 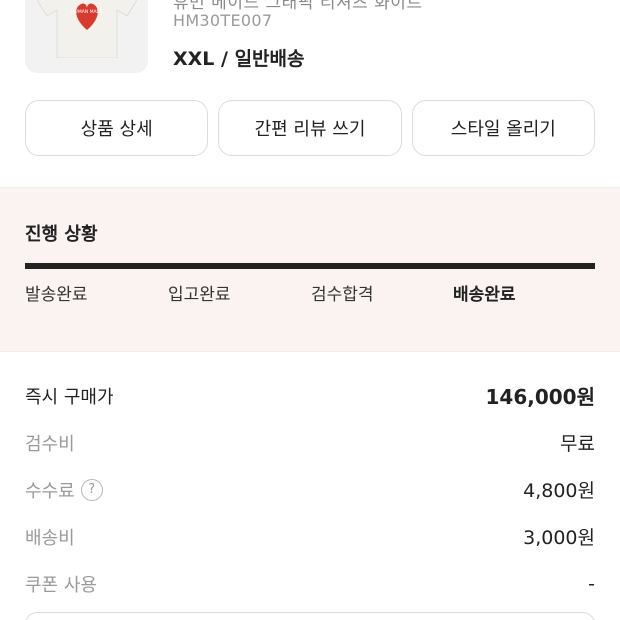 I want to click on step-shipped: 발송완료, so click(x=56, y=295).